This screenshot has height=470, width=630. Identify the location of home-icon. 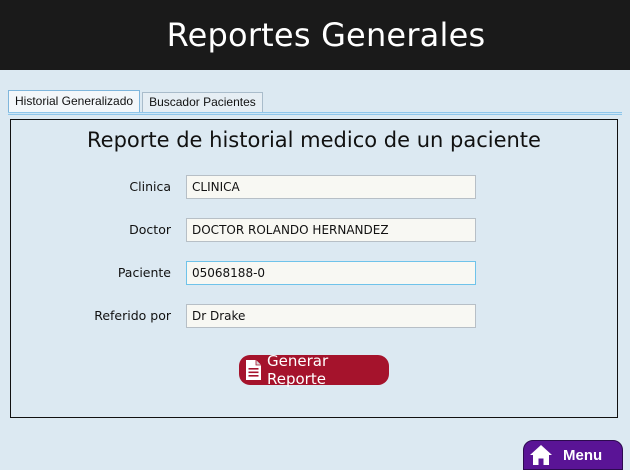
(541, 455).